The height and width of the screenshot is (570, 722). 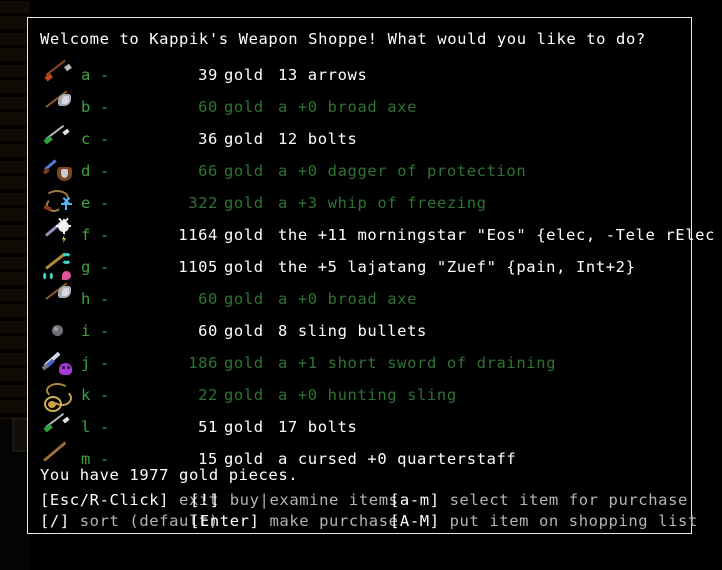 What do you see at coordinates (86, 139) in the screenshot?
I see `item-key-letter: c` at bounding box center [86, 139].